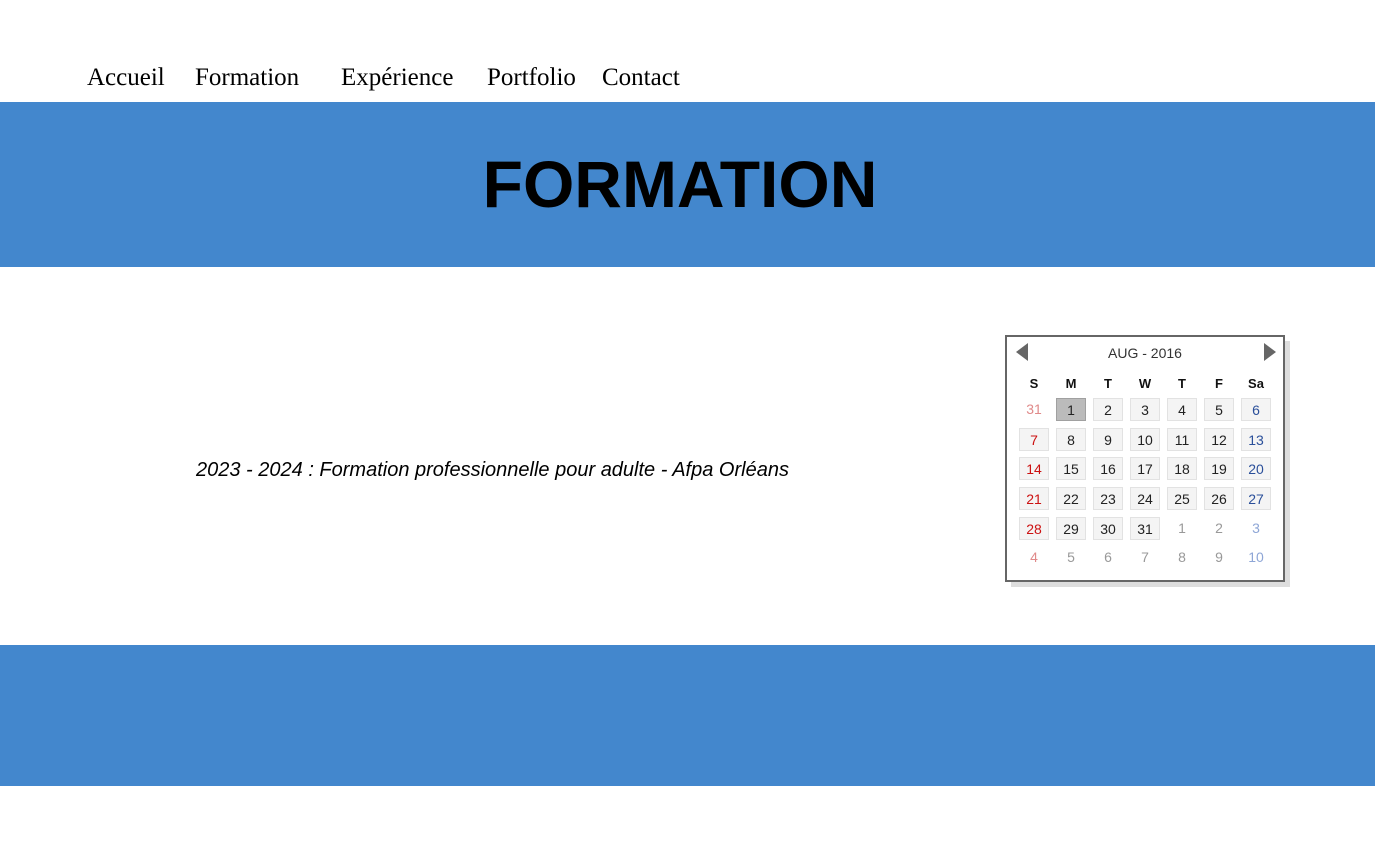  I want to click on calendar-day: 21, so click(1034, 498).